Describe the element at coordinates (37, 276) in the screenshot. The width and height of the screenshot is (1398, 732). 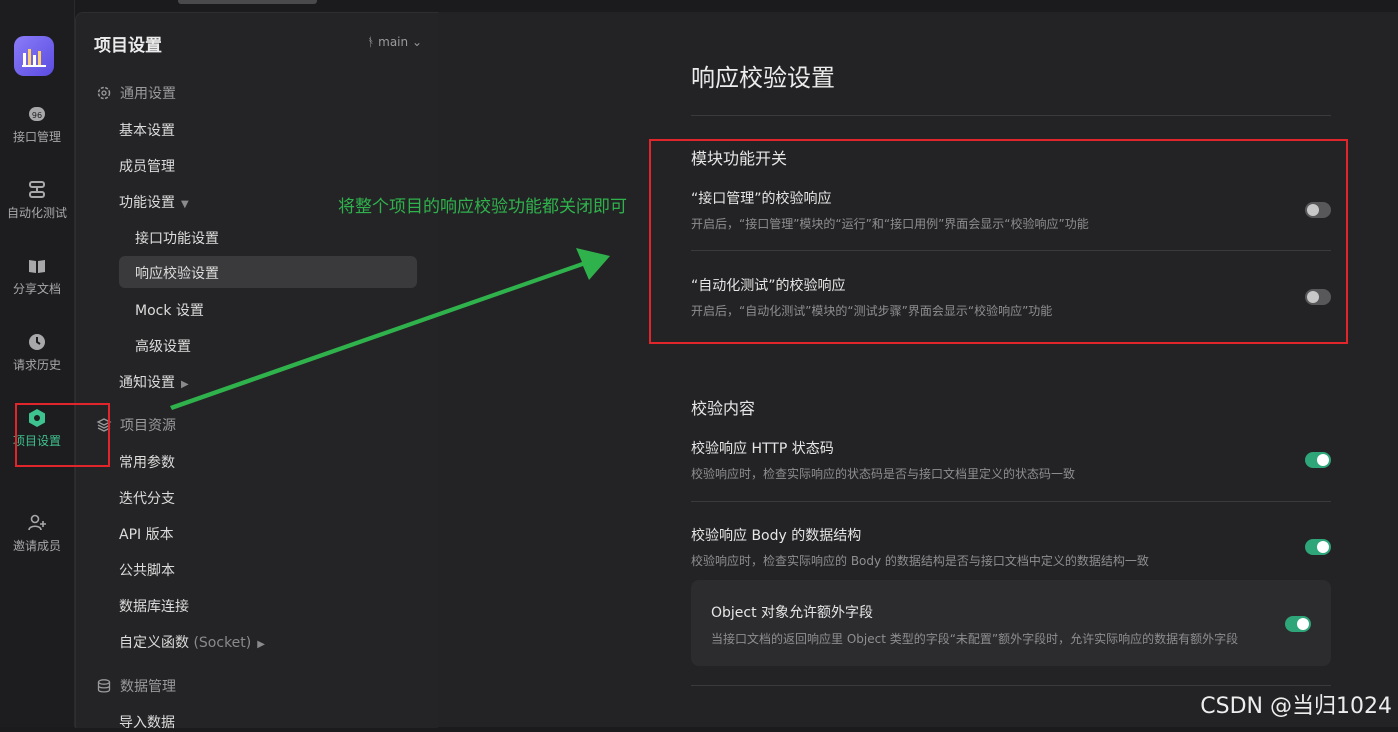
I see `nav-share-docs: 分享文档` at that location.